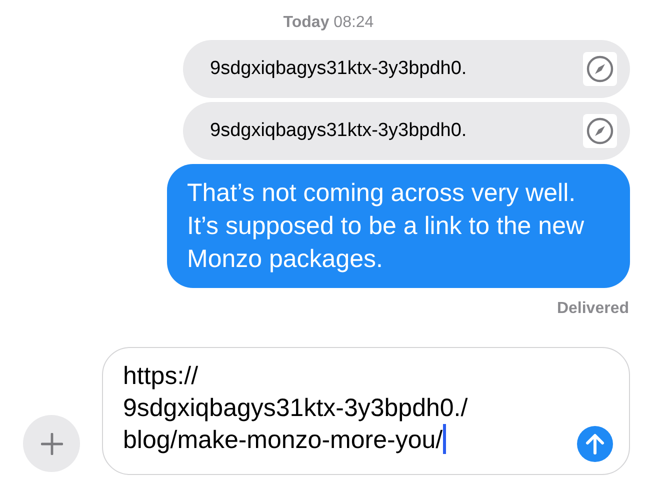  Describe the element at coordinates (593, 309) in the screenshot. I see `delivery-status: Delivered` at that location.